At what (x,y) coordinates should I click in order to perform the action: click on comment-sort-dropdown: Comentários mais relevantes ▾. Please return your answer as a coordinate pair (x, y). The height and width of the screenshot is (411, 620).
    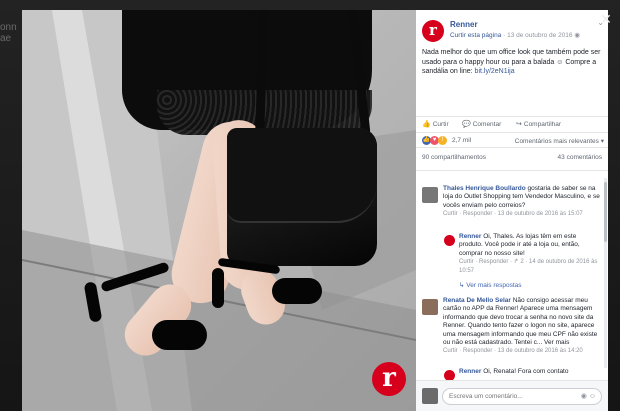
    Looking at the image, I should click on (559, 141).